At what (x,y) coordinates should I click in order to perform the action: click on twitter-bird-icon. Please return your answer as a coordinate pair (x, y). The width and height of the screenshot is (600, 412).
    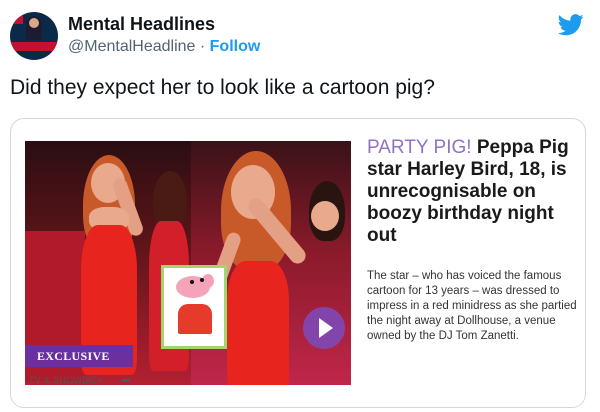
    Looking at the image, I should click on (571, 25).